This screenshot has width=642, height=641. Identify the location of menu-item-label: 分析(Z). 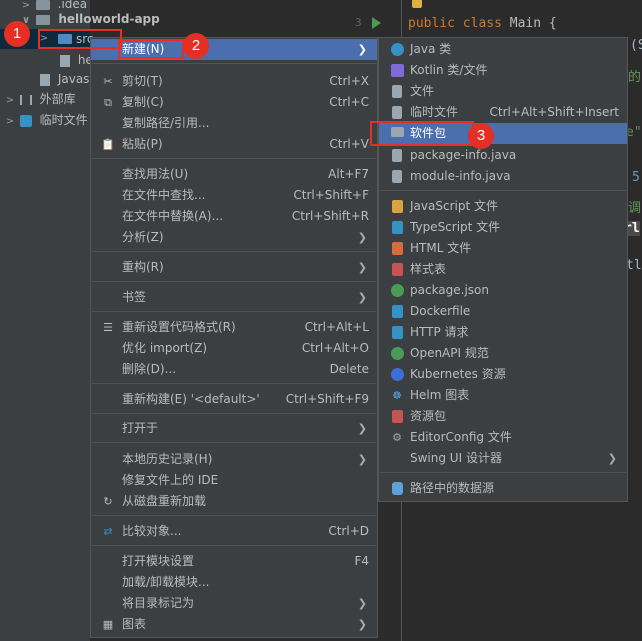
(143, 237).